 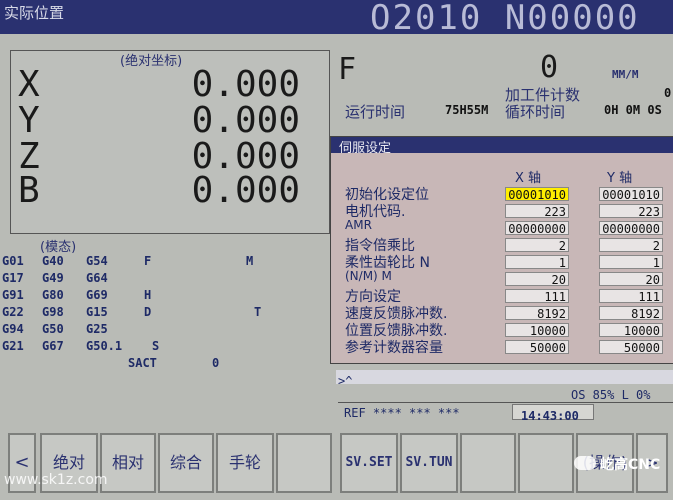 I want to click on gcode-cell: G50.1, so click(x=104, y=346).